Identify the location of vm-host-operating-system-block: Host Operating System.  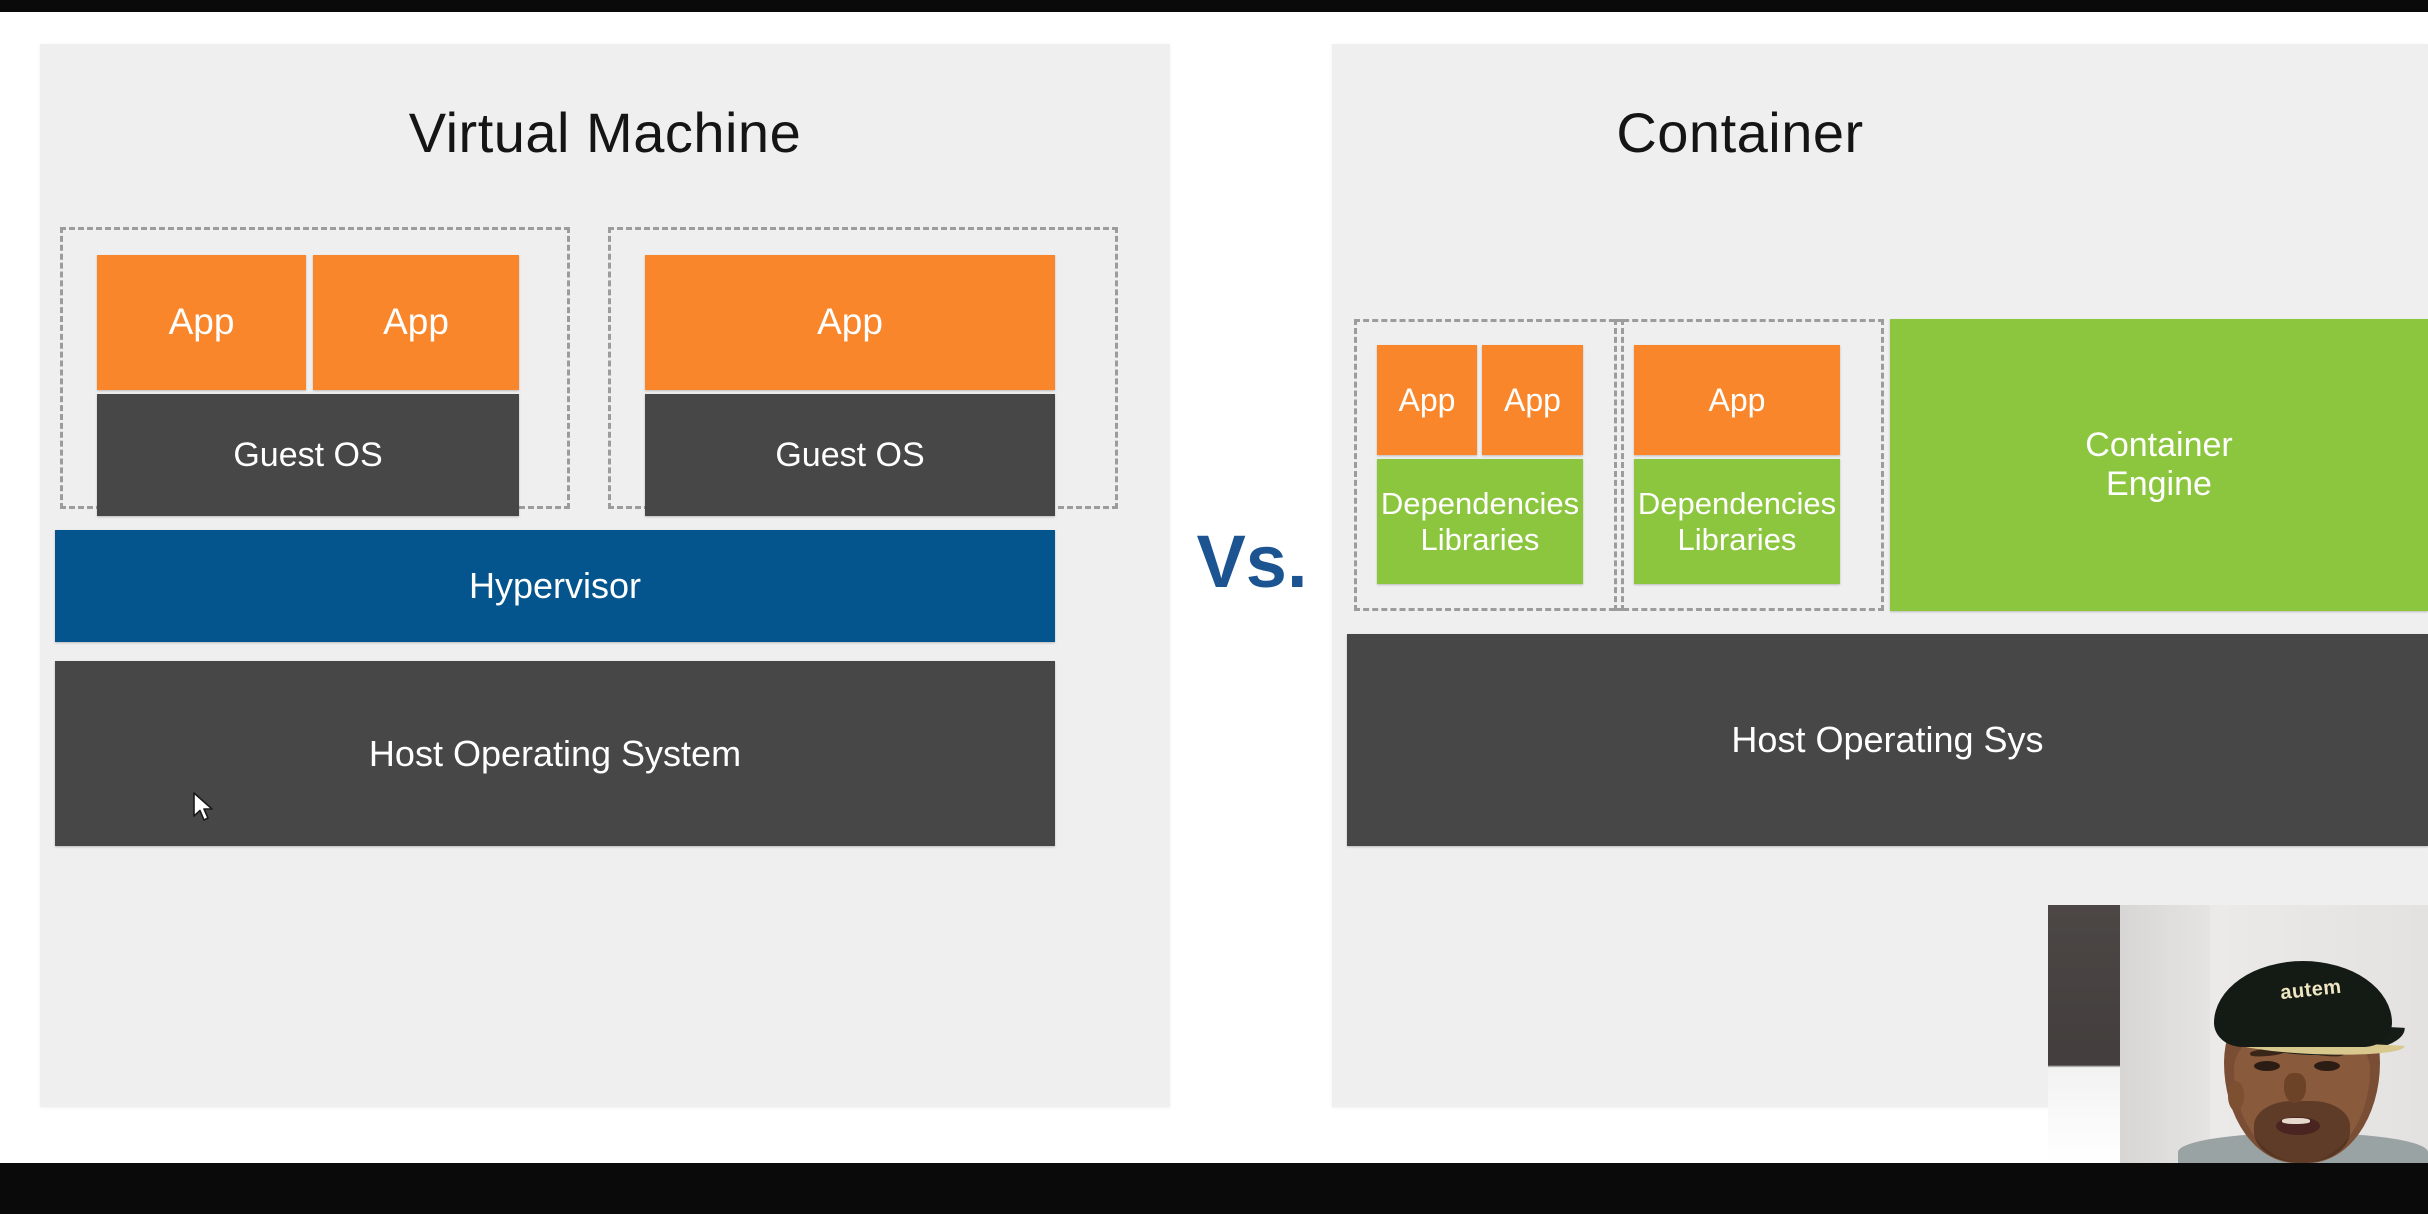
(555, 753).